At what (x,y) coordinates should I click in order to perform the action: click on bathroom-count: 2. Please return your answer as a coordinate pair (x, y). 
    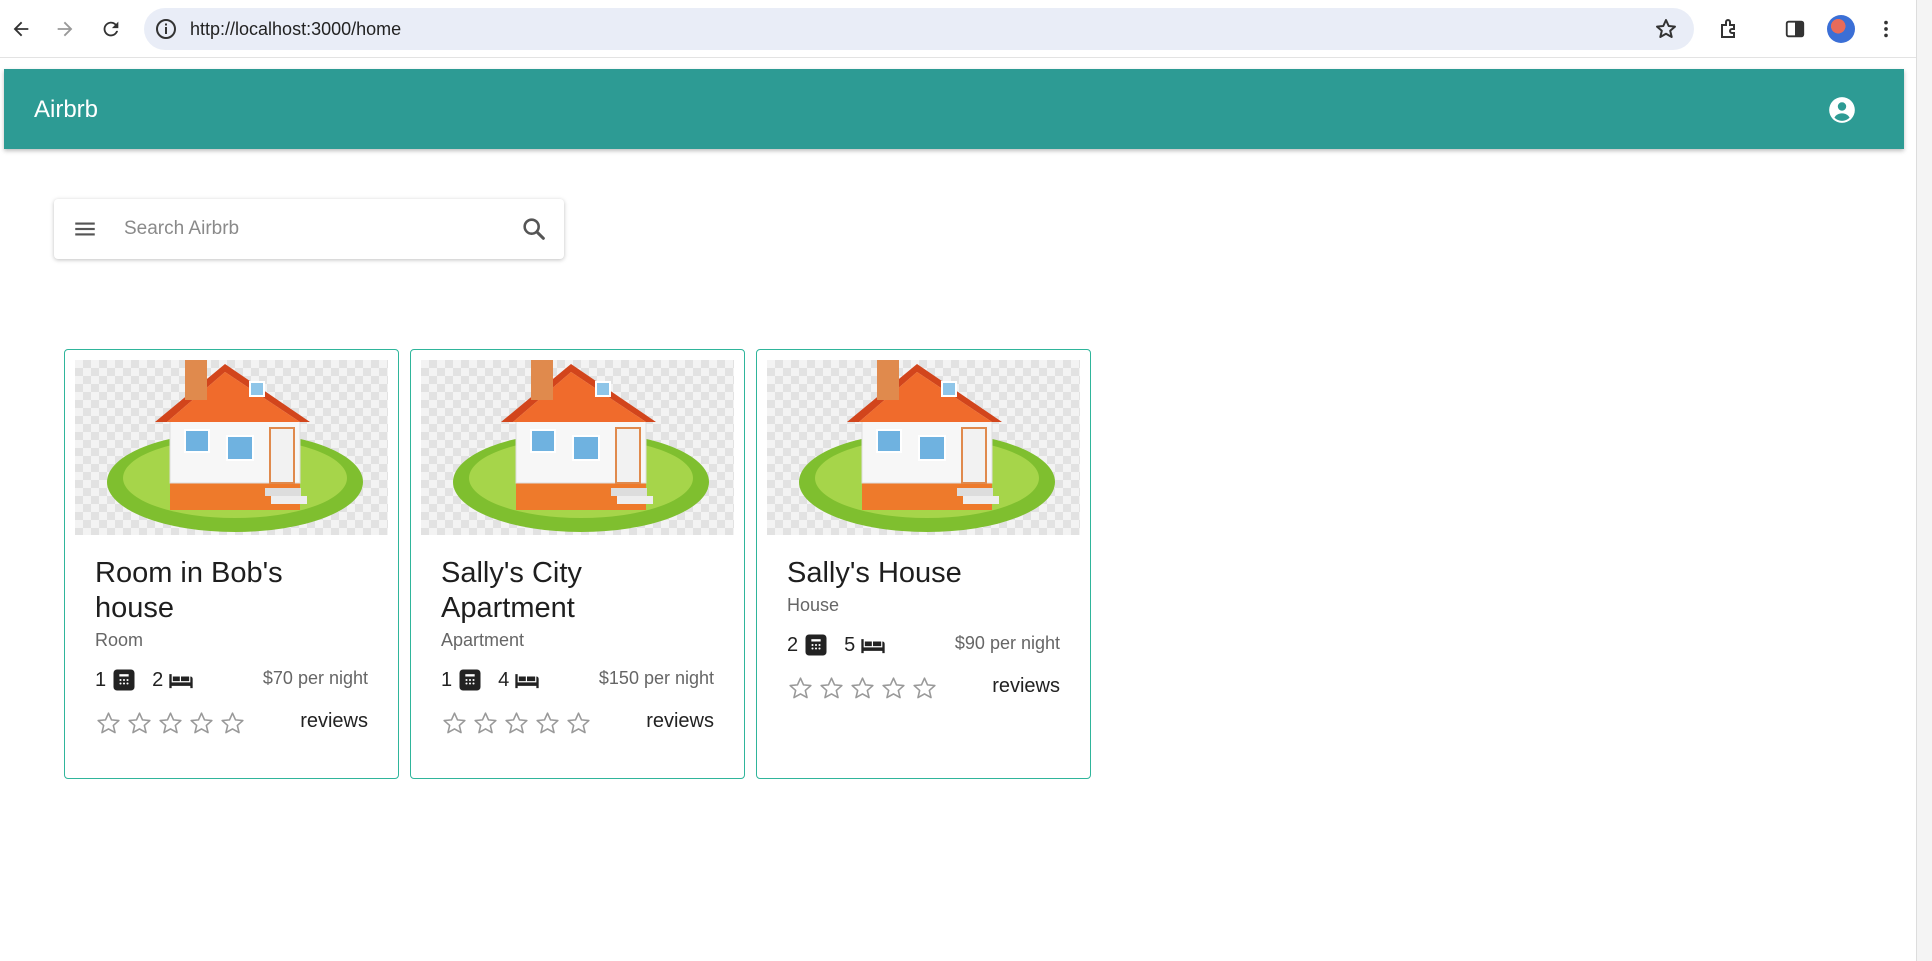
    Looking at the image, I should click on (793, 644).